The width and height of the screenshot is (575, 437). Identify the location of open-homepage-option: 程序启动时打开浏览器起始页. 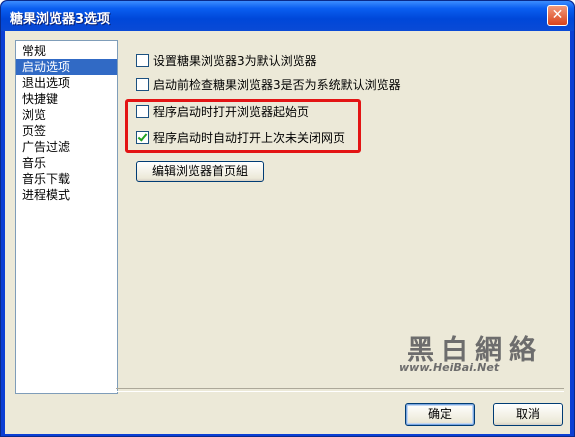
(222, 111).